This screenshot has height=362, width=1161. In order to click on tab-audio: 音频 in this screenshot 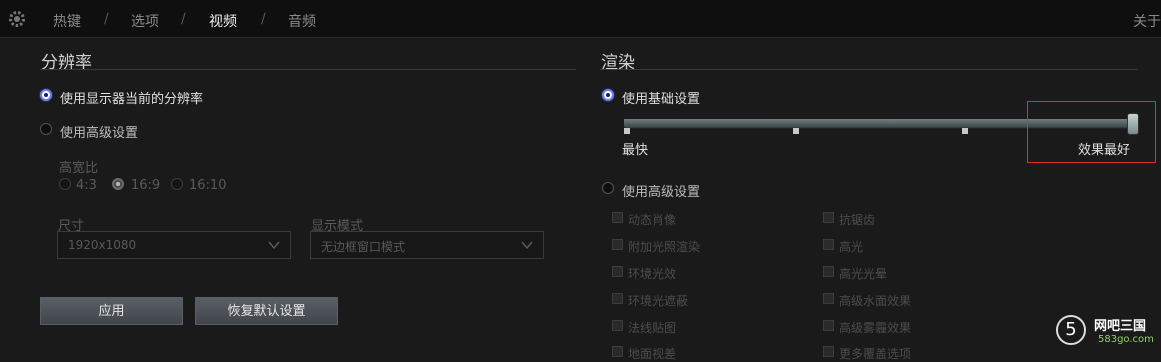, I will do `click(302, 21)`.